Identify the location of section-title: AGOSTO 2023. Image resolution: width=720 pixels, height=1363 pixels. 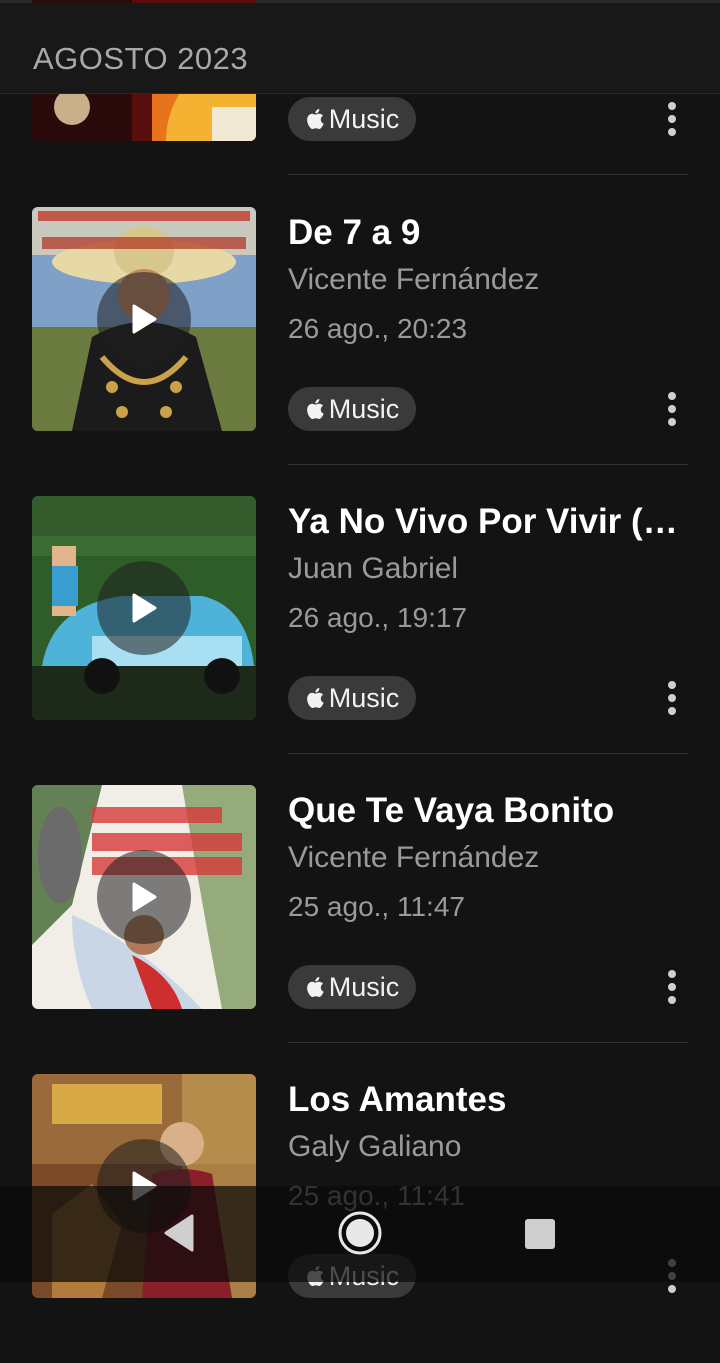
(141, 58).